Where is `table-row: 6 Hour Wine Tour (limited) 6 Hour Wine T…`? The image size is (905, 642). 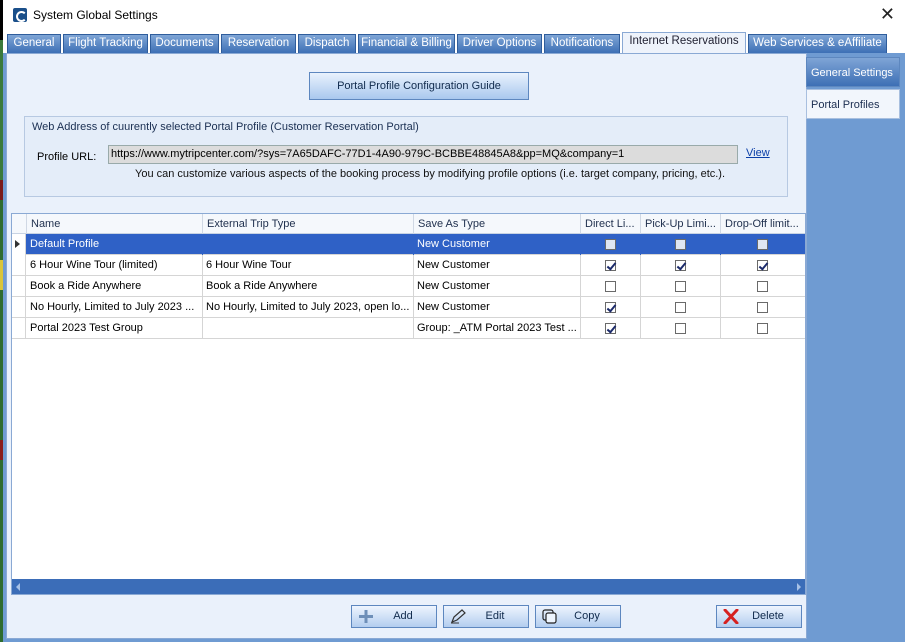
table-row: 6 Hour Wine Tour (limited) 6 Hour Wine T… is located at coordinates (408, 265).